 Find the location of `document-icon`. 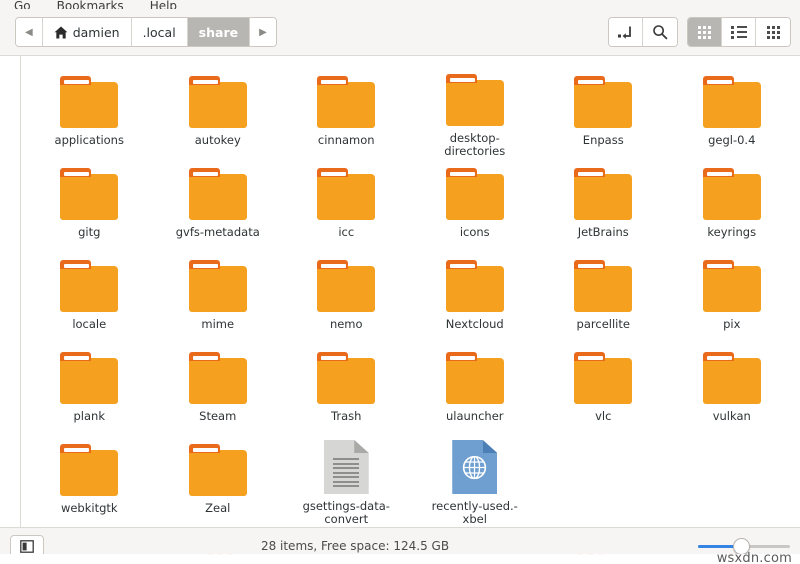

document-icon is located at coordinates (346, 466).